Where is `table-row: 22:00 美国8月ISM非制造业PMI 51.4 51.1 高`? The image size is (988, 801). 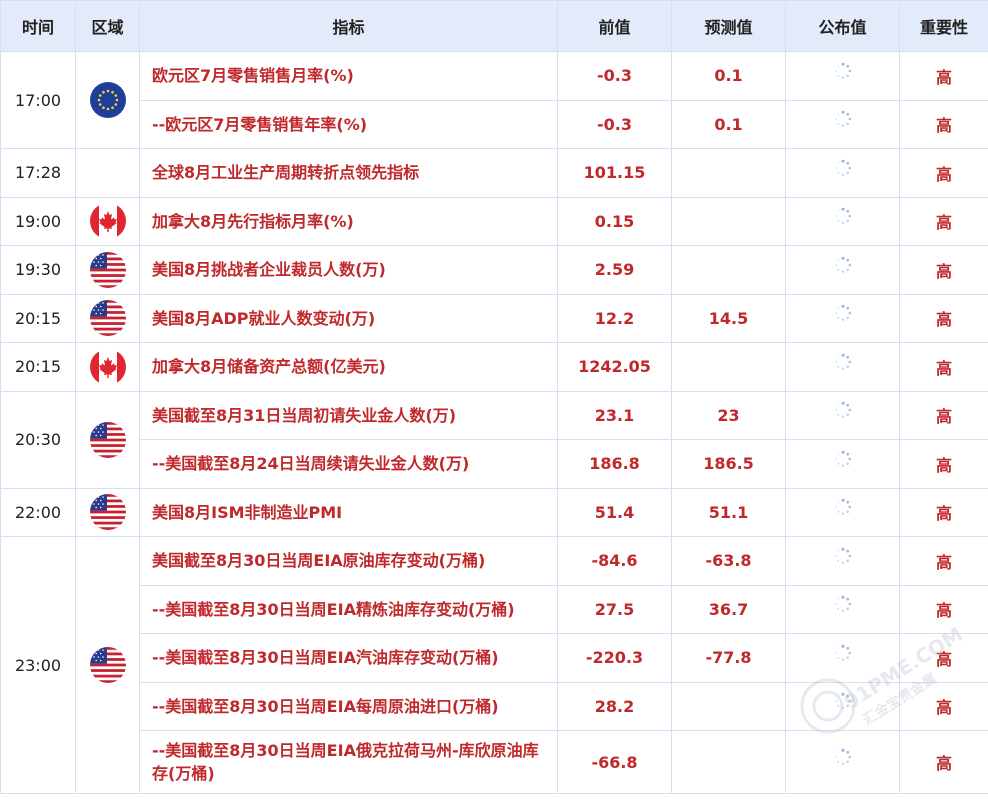
table-row: 22:00 美国8月ISM非制造业PMI 51.4 51.1 高 is located at coordinates (494, 512).